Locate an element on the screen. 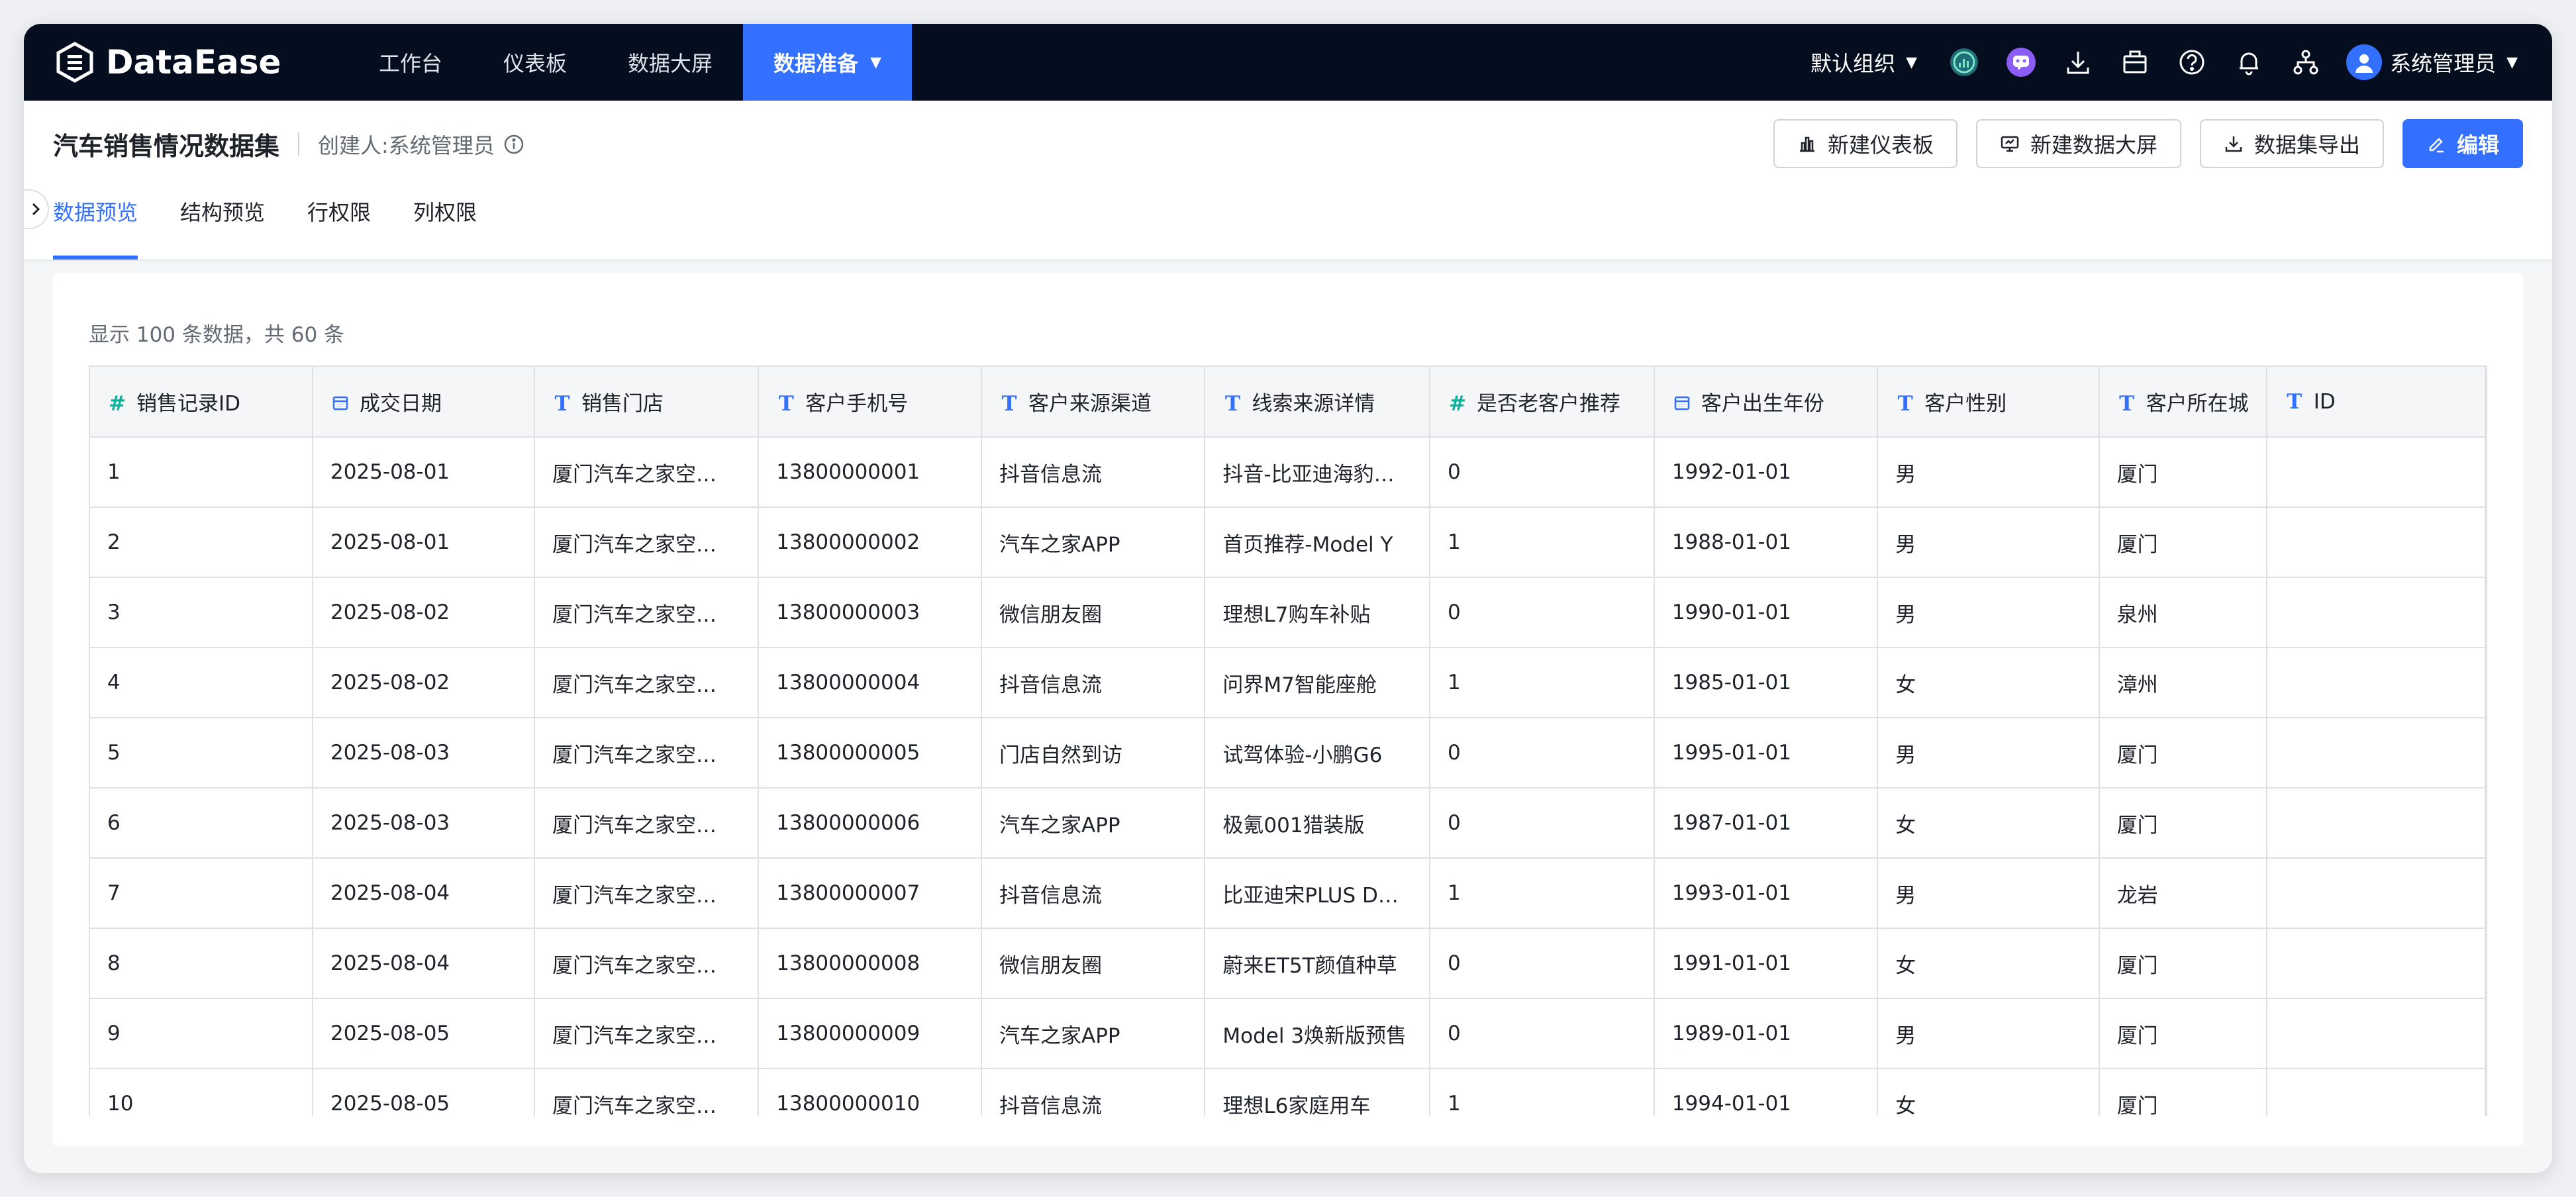 This screenshot has width=2576, height=1197. org-switcher: 默认组织 ▼ is located at coordinates (1863, 62).